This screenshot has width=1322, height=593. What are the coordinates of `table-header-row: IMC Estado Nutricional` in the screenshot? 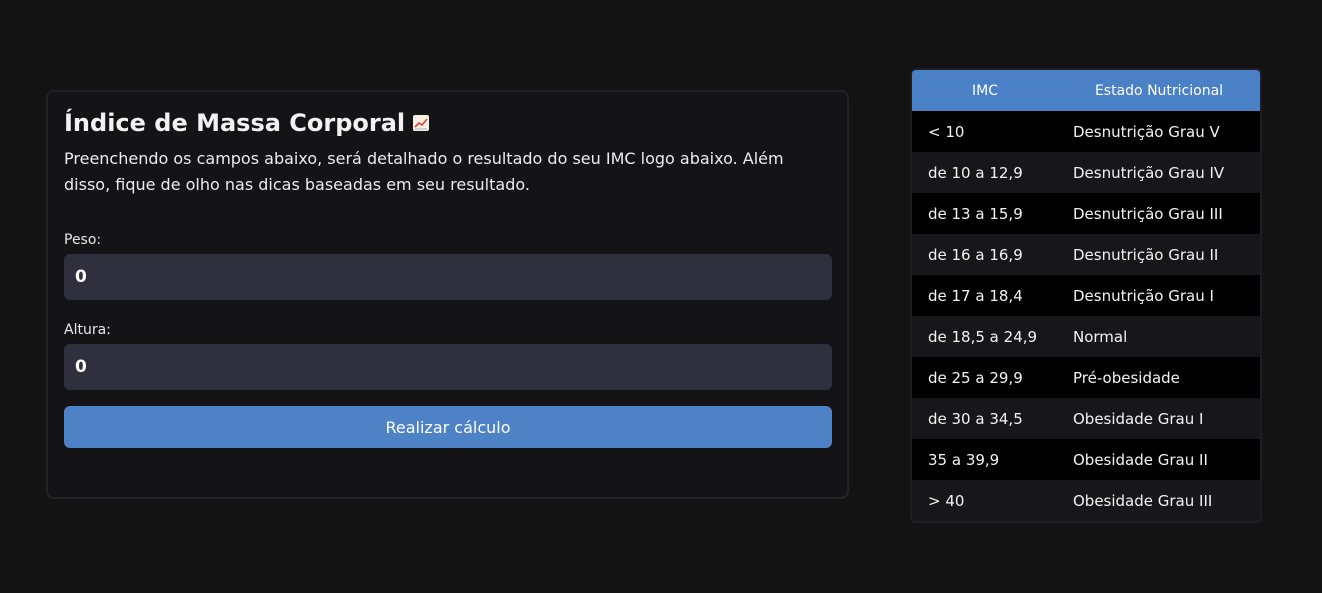 It's located at (1086, 90).